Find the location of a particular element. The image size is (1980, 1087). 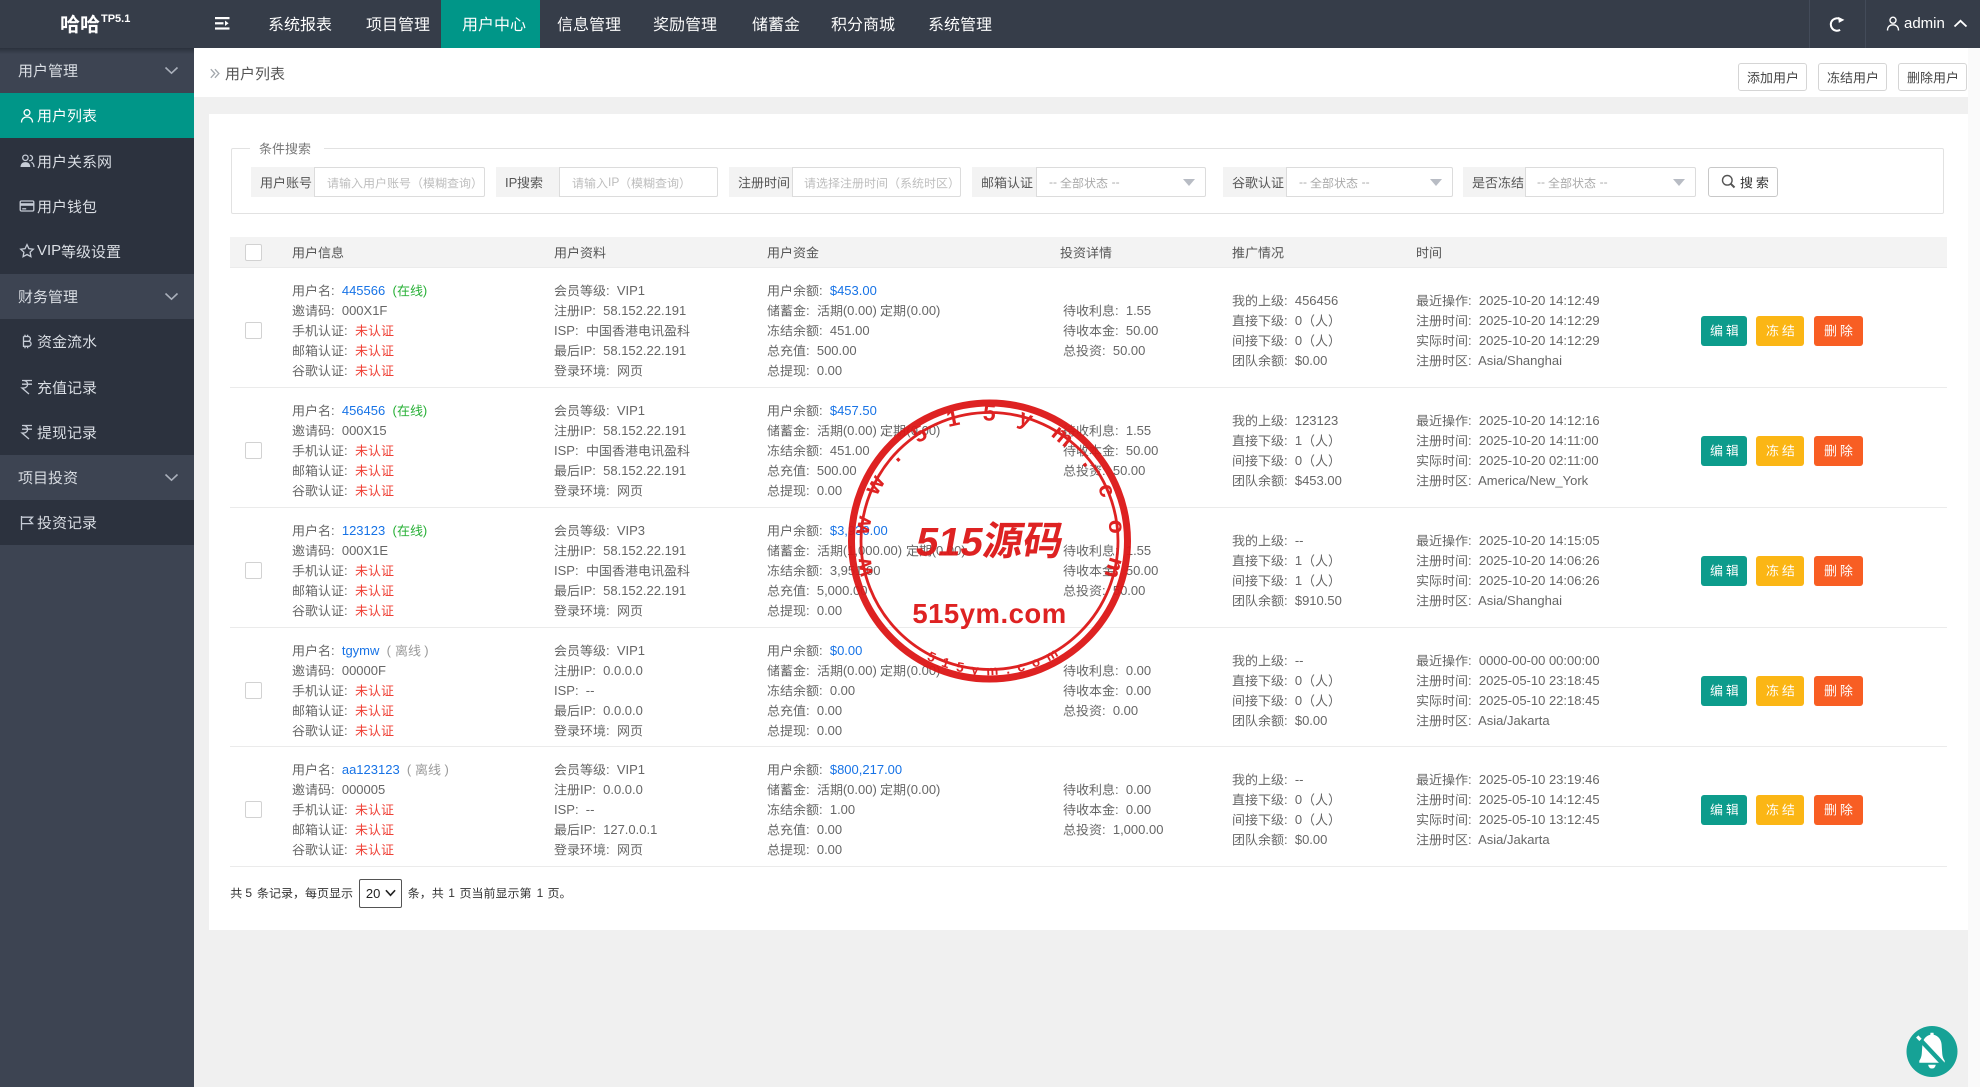

svg-text: 515 is located at coordinates (950, 542).